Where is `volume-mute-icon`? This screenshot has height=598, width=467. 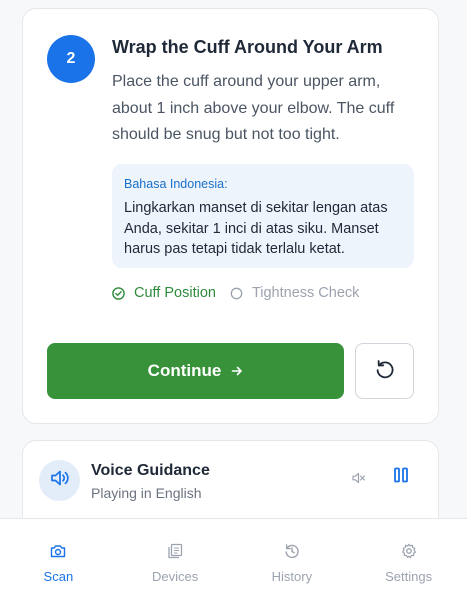
volume-mute-icon is located at coordinates (359, 480).